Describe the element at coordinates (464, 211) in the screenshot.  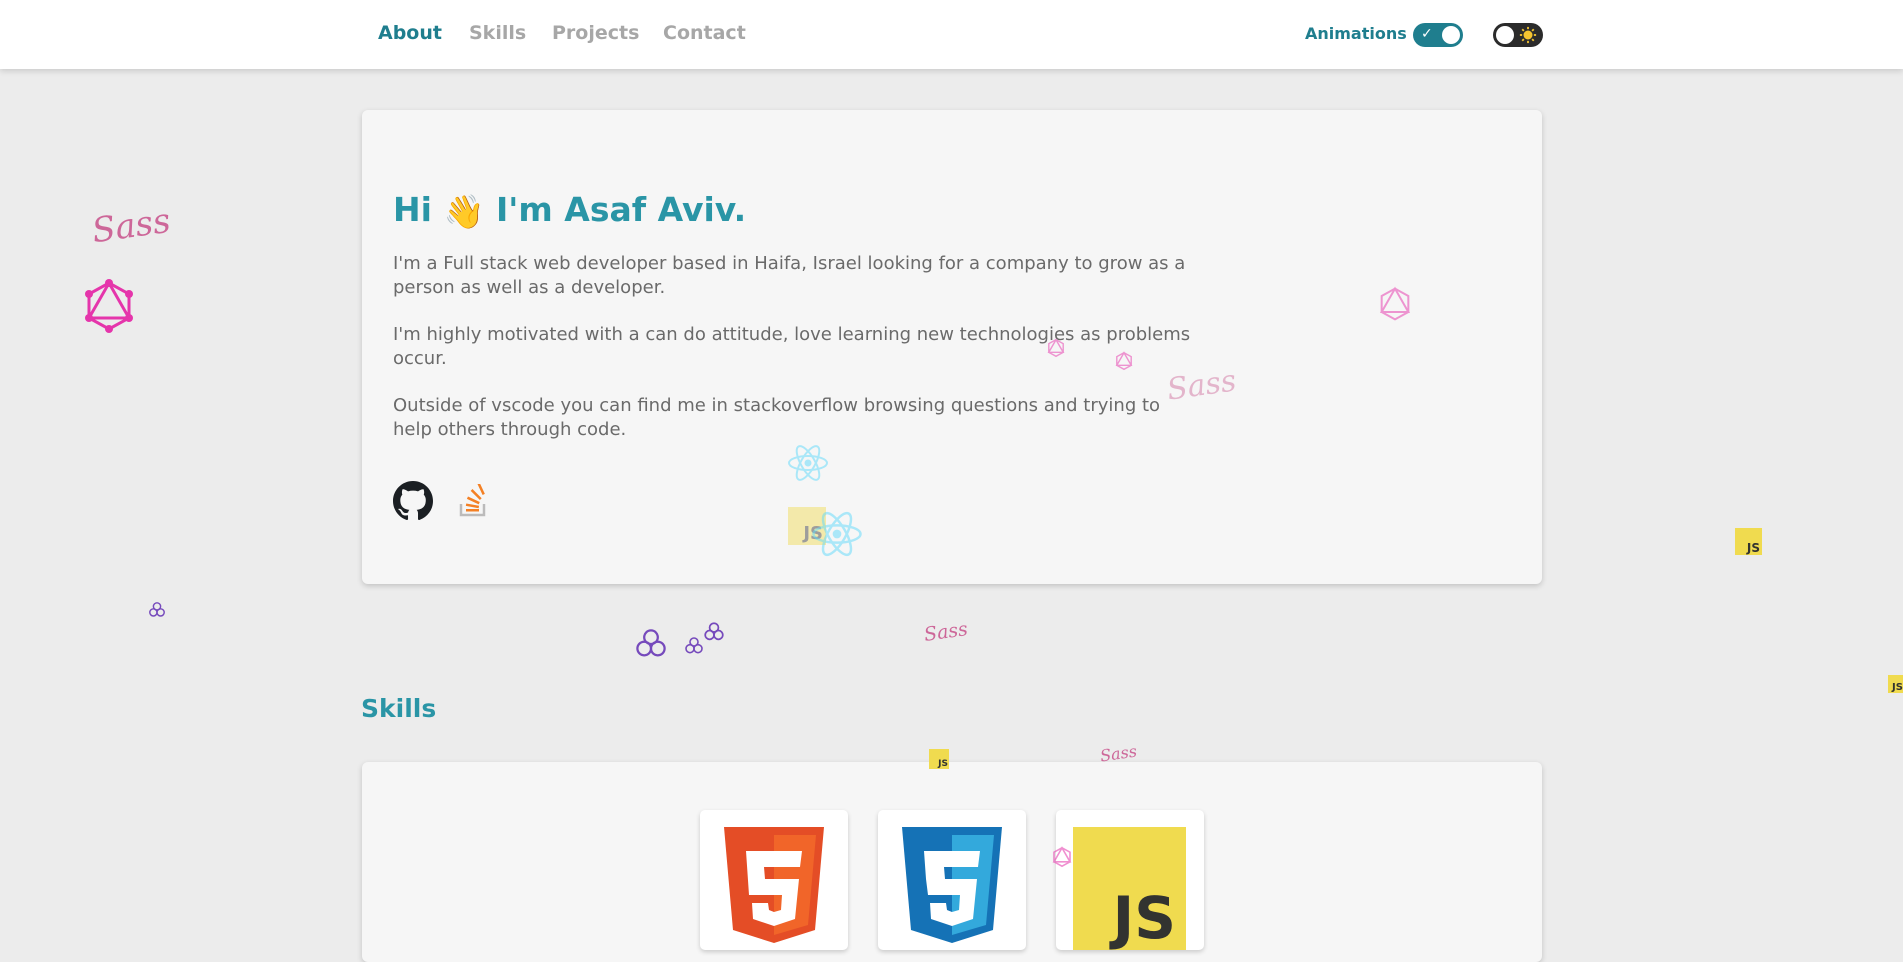
I see `waving-hand-icon: 👋` at that location.